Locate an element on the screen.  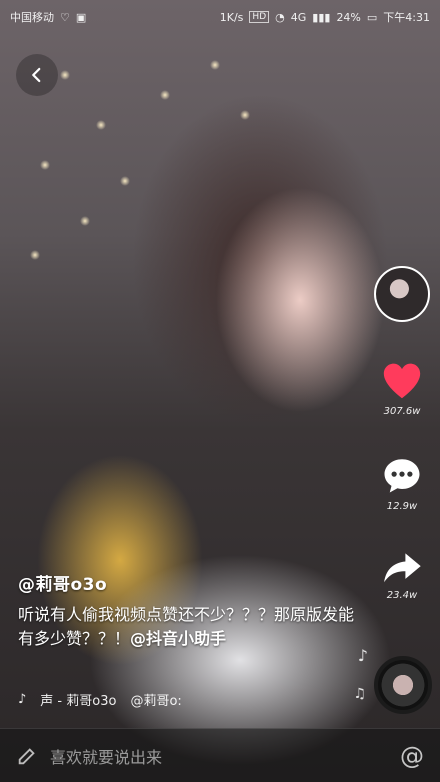
action-rail: 307.6w 12.9w 23.4w is located at coordinates (402, 433).